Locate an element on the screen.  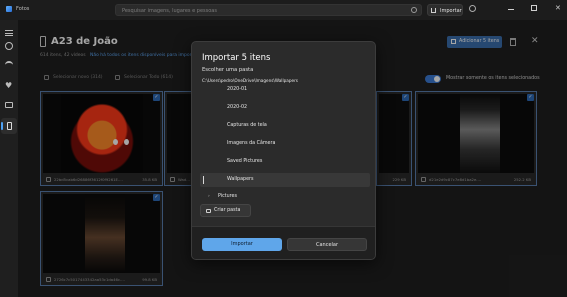
folder-item: › Pictures is located at coordinates (285, 197).